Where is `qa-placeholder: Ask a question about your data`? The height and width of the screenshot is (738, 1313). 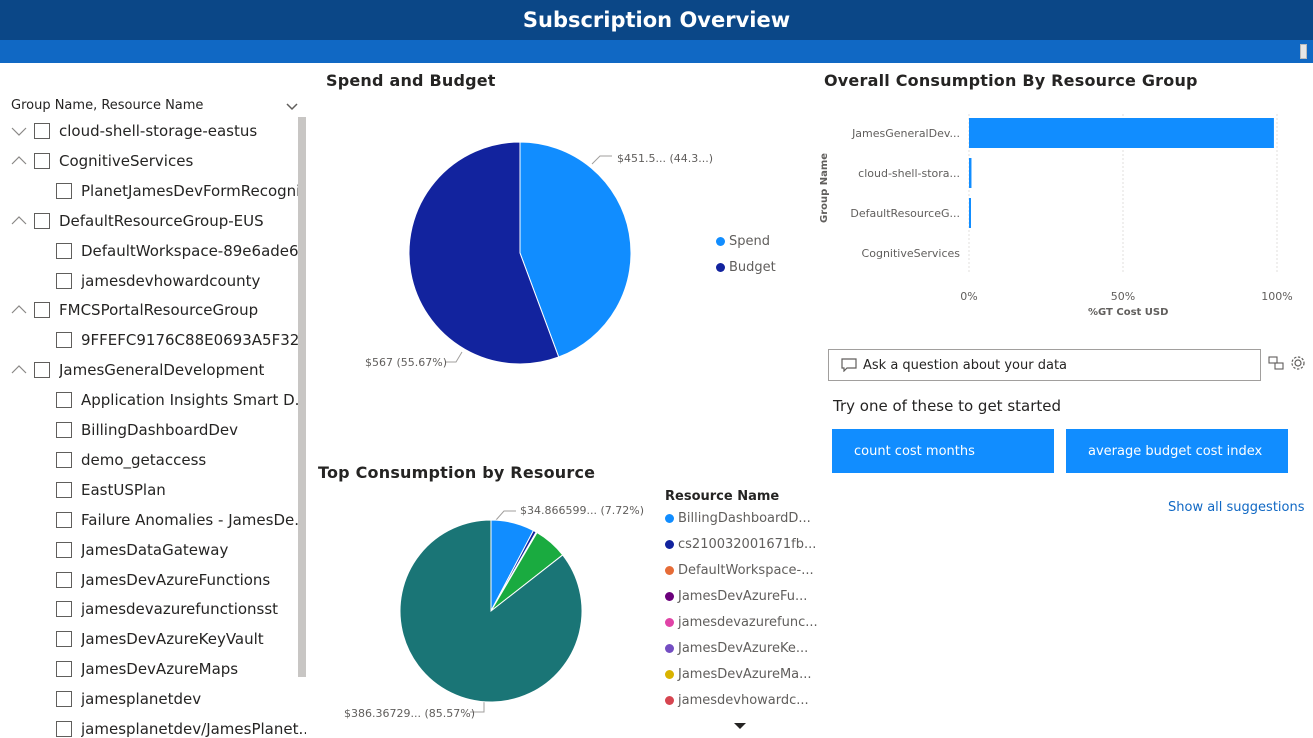 qa-placeholder: Ask a question about your data is located at coordinates (965, 365).